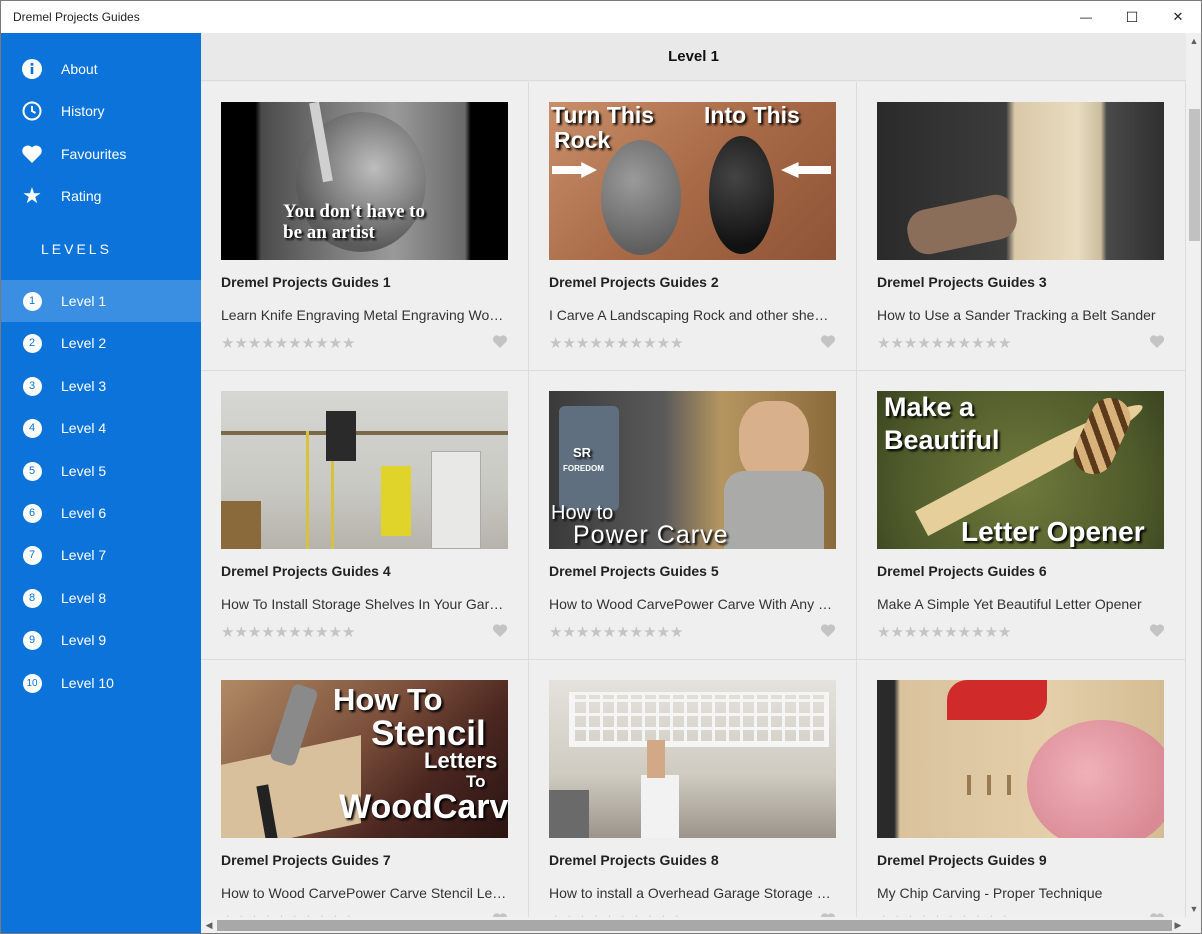 The image size is (1202, 934). What do you see at coordinates (101, 598) in the screenshot?
I see `sidebar-item-level-8: 8 Level 8` at bounding box center [101, 598].